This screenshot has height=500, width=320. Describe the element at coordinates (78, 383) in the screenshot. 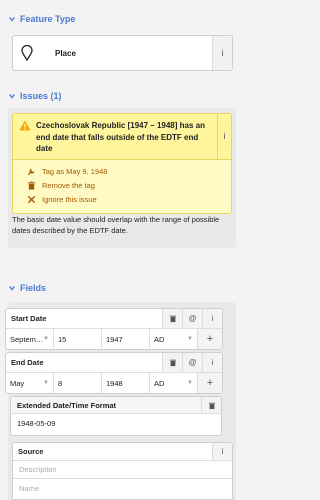

I see `end-day-input: 8` at that location.